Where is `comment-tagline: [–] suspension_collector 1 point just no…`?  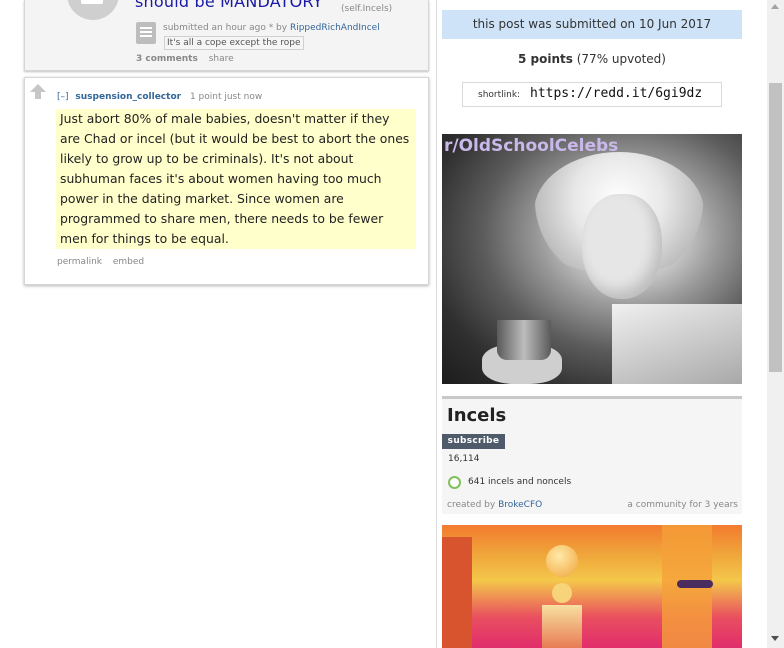 comment-tagline: [–] suspension_collector 1 point just no… is located at coordinates (159, 97).